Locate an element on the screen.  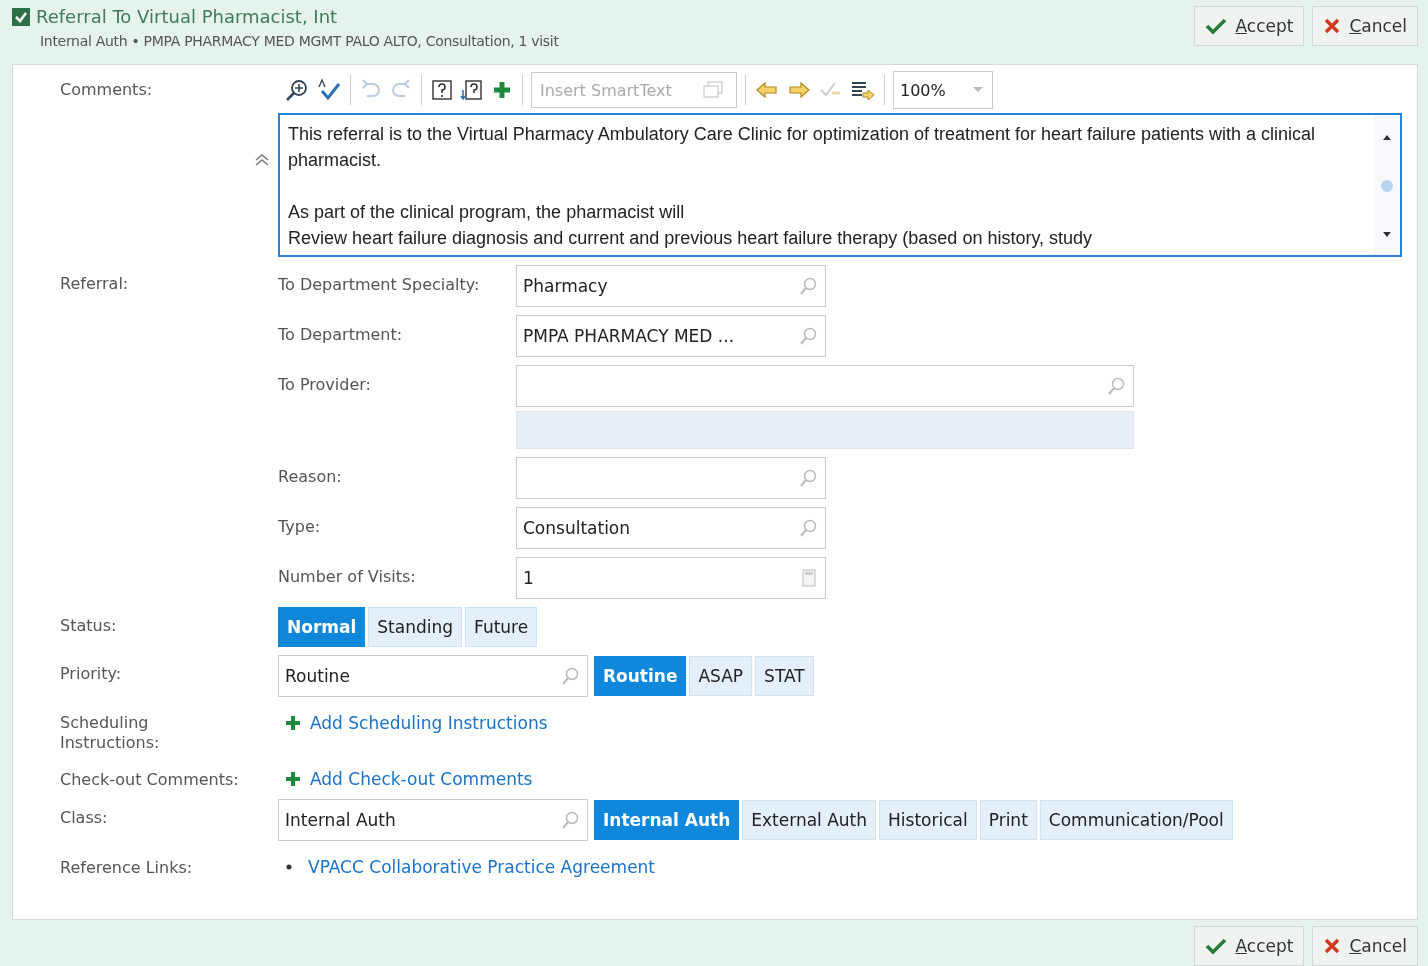
status-toggle: Standing is located at coordinates (415, 627).